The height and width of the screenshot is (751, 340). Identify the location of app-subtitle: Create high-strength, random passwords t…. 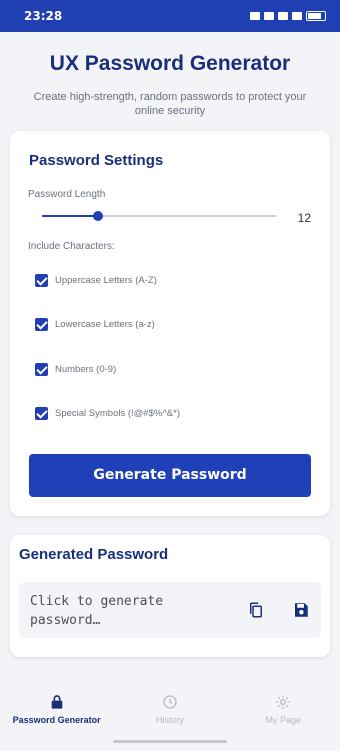
(170, 104).